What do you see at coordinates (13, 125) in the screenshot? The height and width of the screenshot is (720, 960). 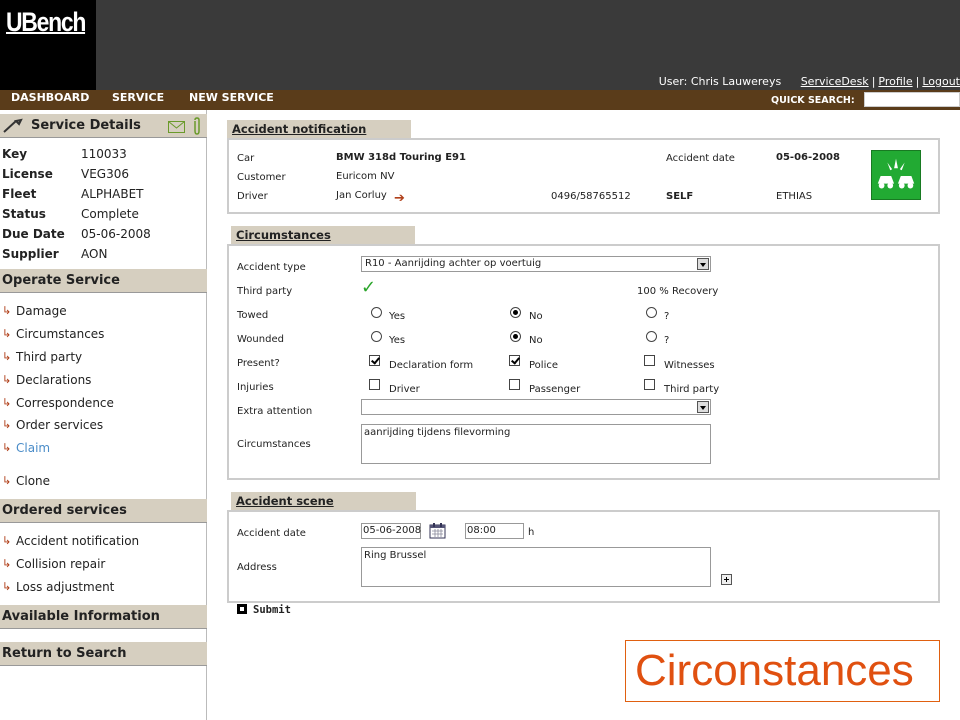 I see `wrench-icon` at bounding box center [13, 125].